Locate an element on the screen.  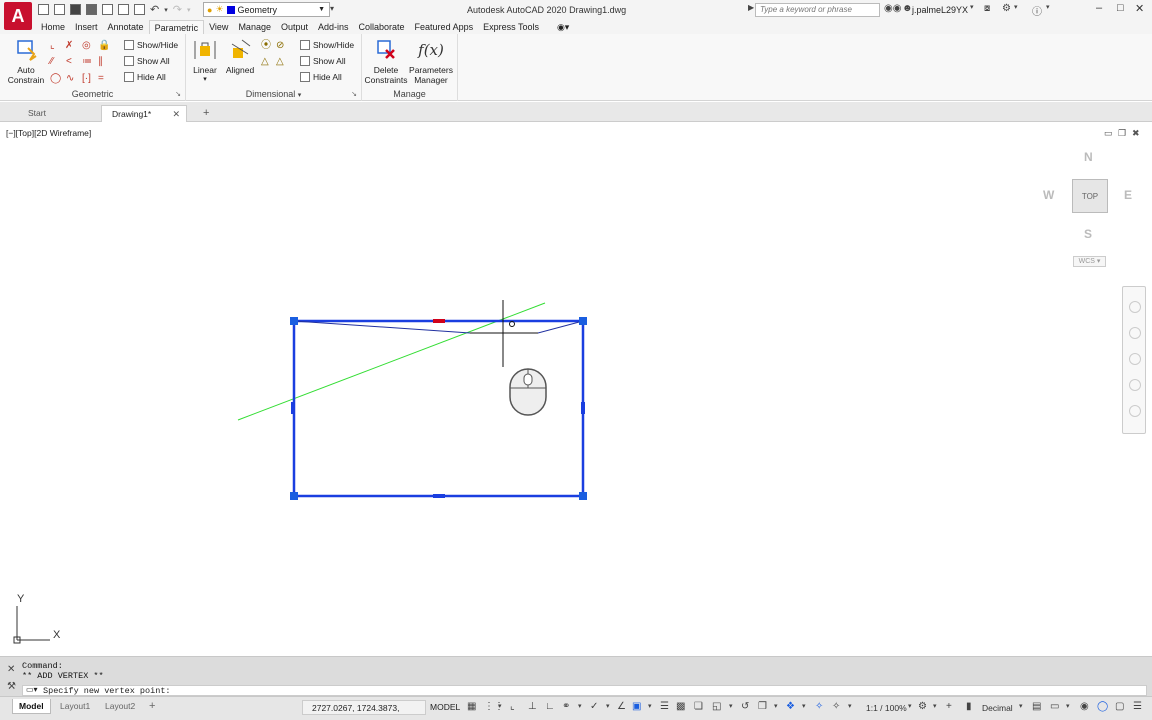
dim-hide-all-button: Hide All is located at coordinates (321, 77).